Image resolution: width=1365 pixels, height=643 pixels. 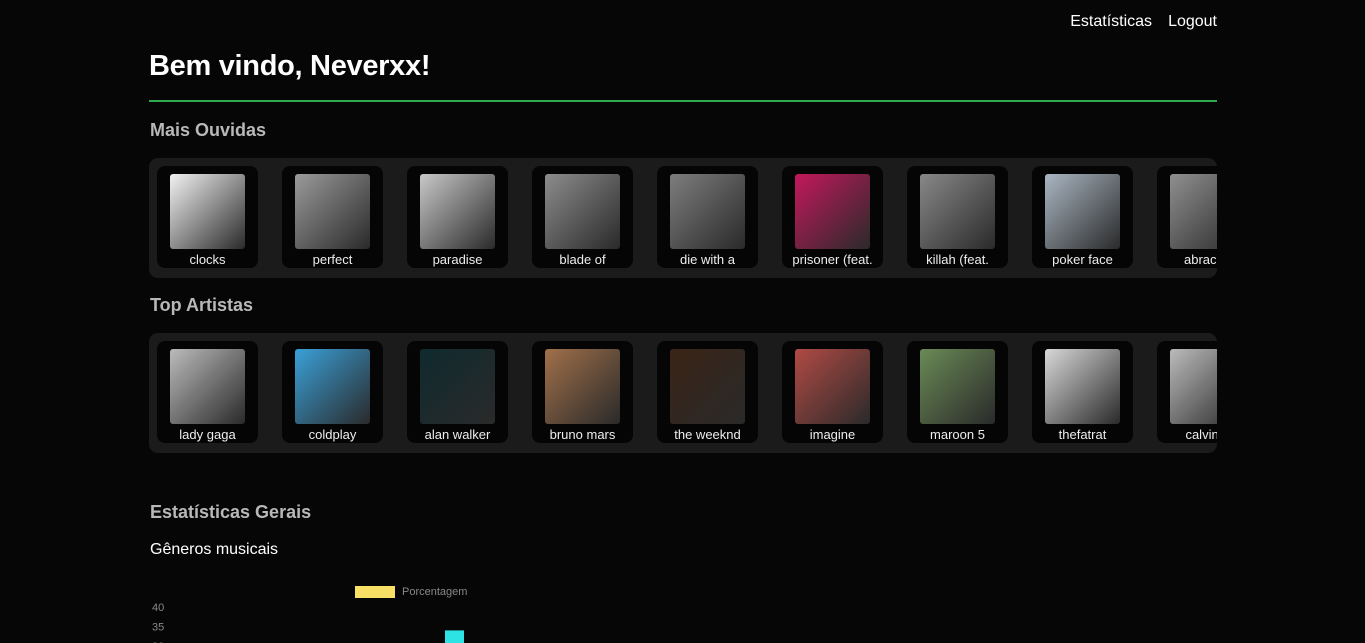 I want to click on artist-card: thefatrat, so click(x=1082, y=392).